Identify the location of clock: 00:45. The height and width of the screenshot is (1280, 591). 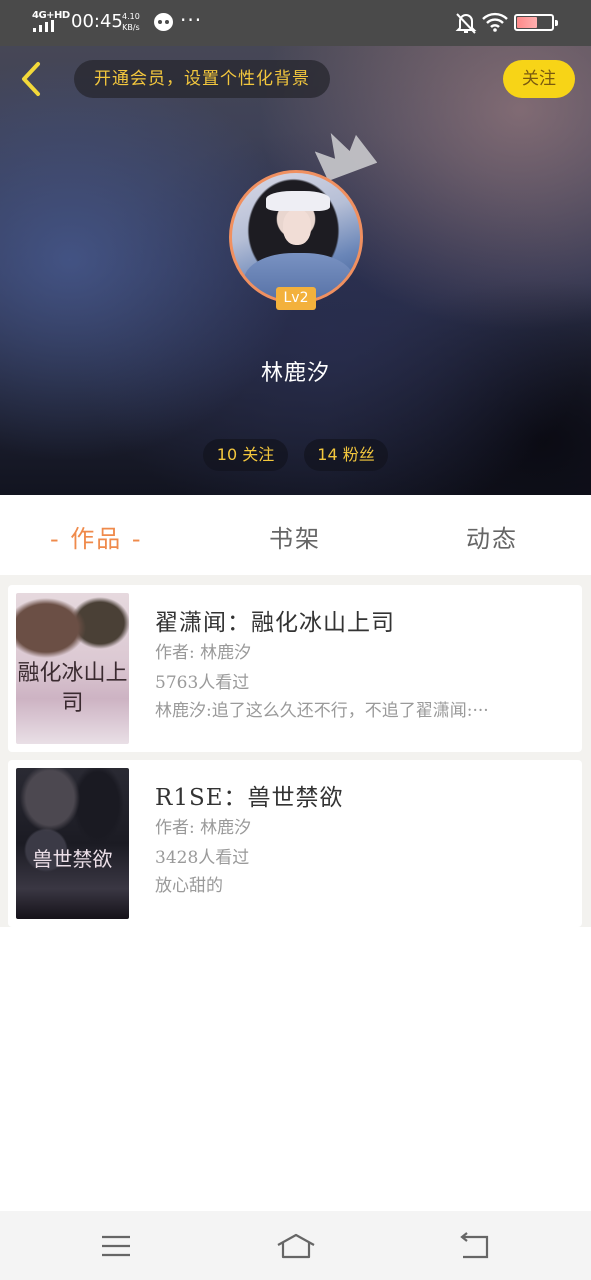
(97, 21).